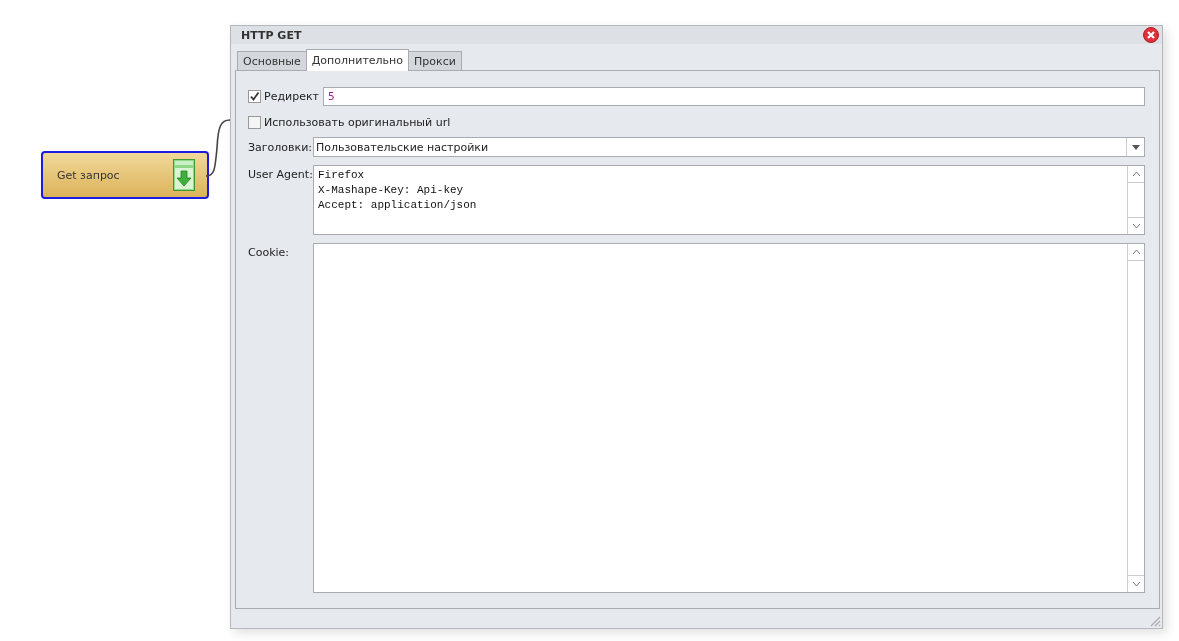 This screenshot has height=641, width=1179. What do you see at coordinates (271, 35) in the screenshot?
I see `window-title: HTTP GET` at bounding box center [271, 35].